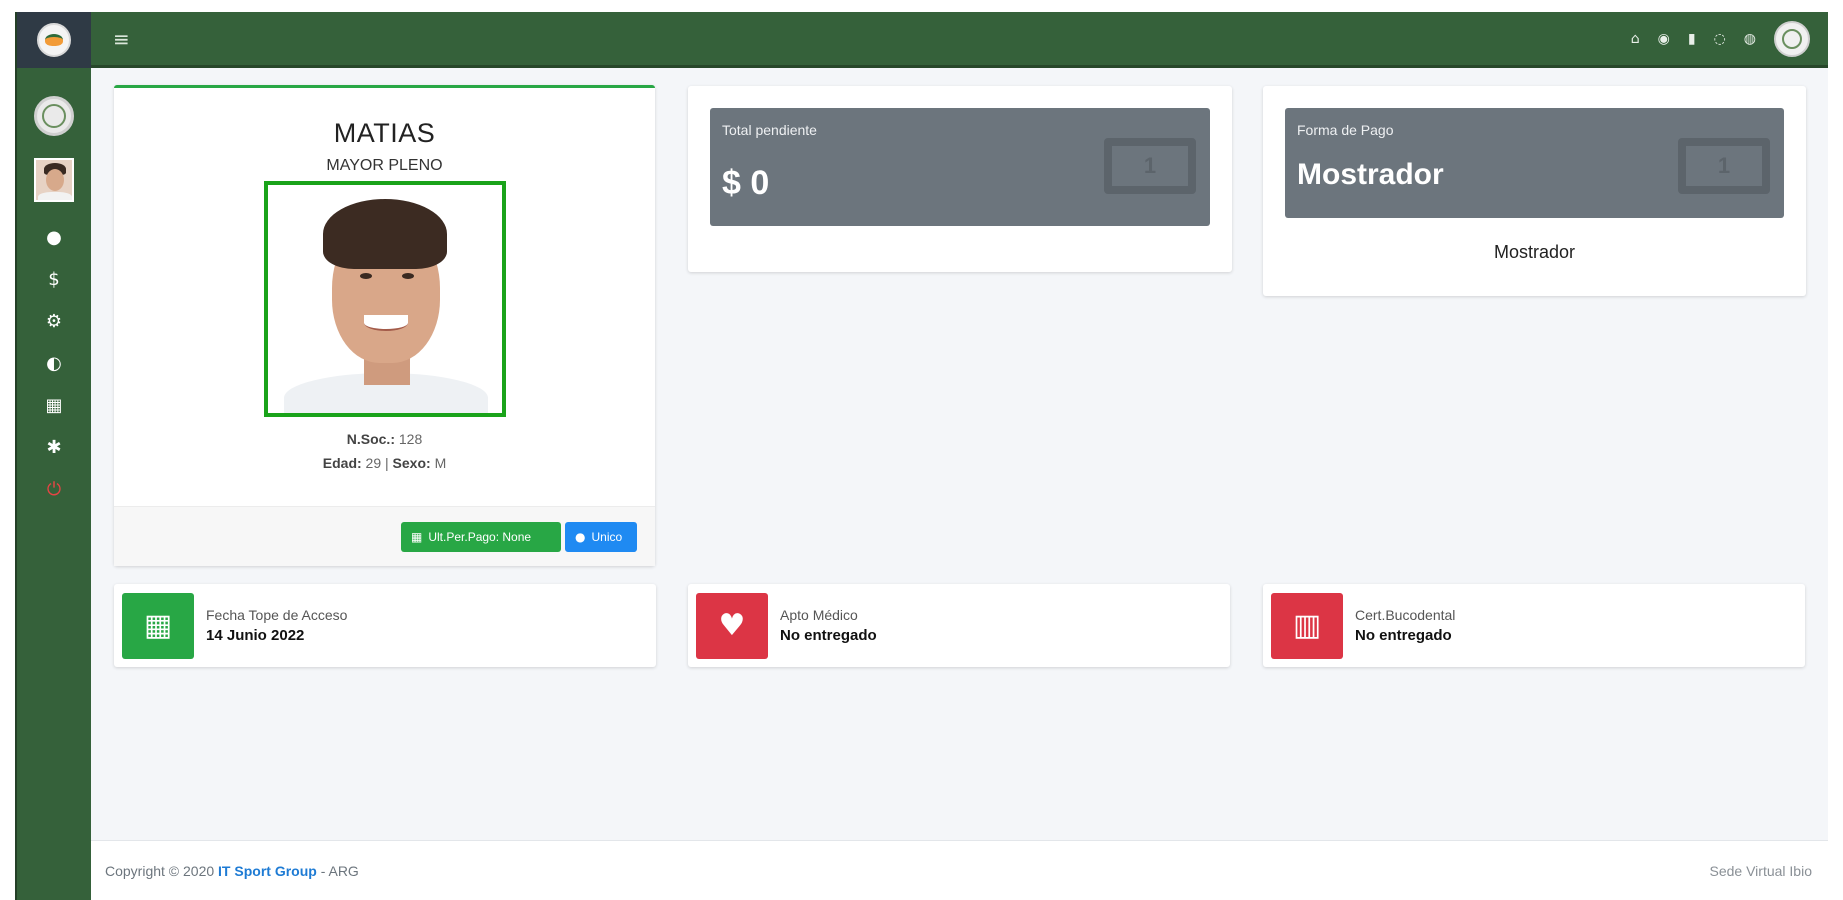  Describe the element at coordinates (54, 322) in the screenshot. I see `settings-icon: ⚙` at that location.